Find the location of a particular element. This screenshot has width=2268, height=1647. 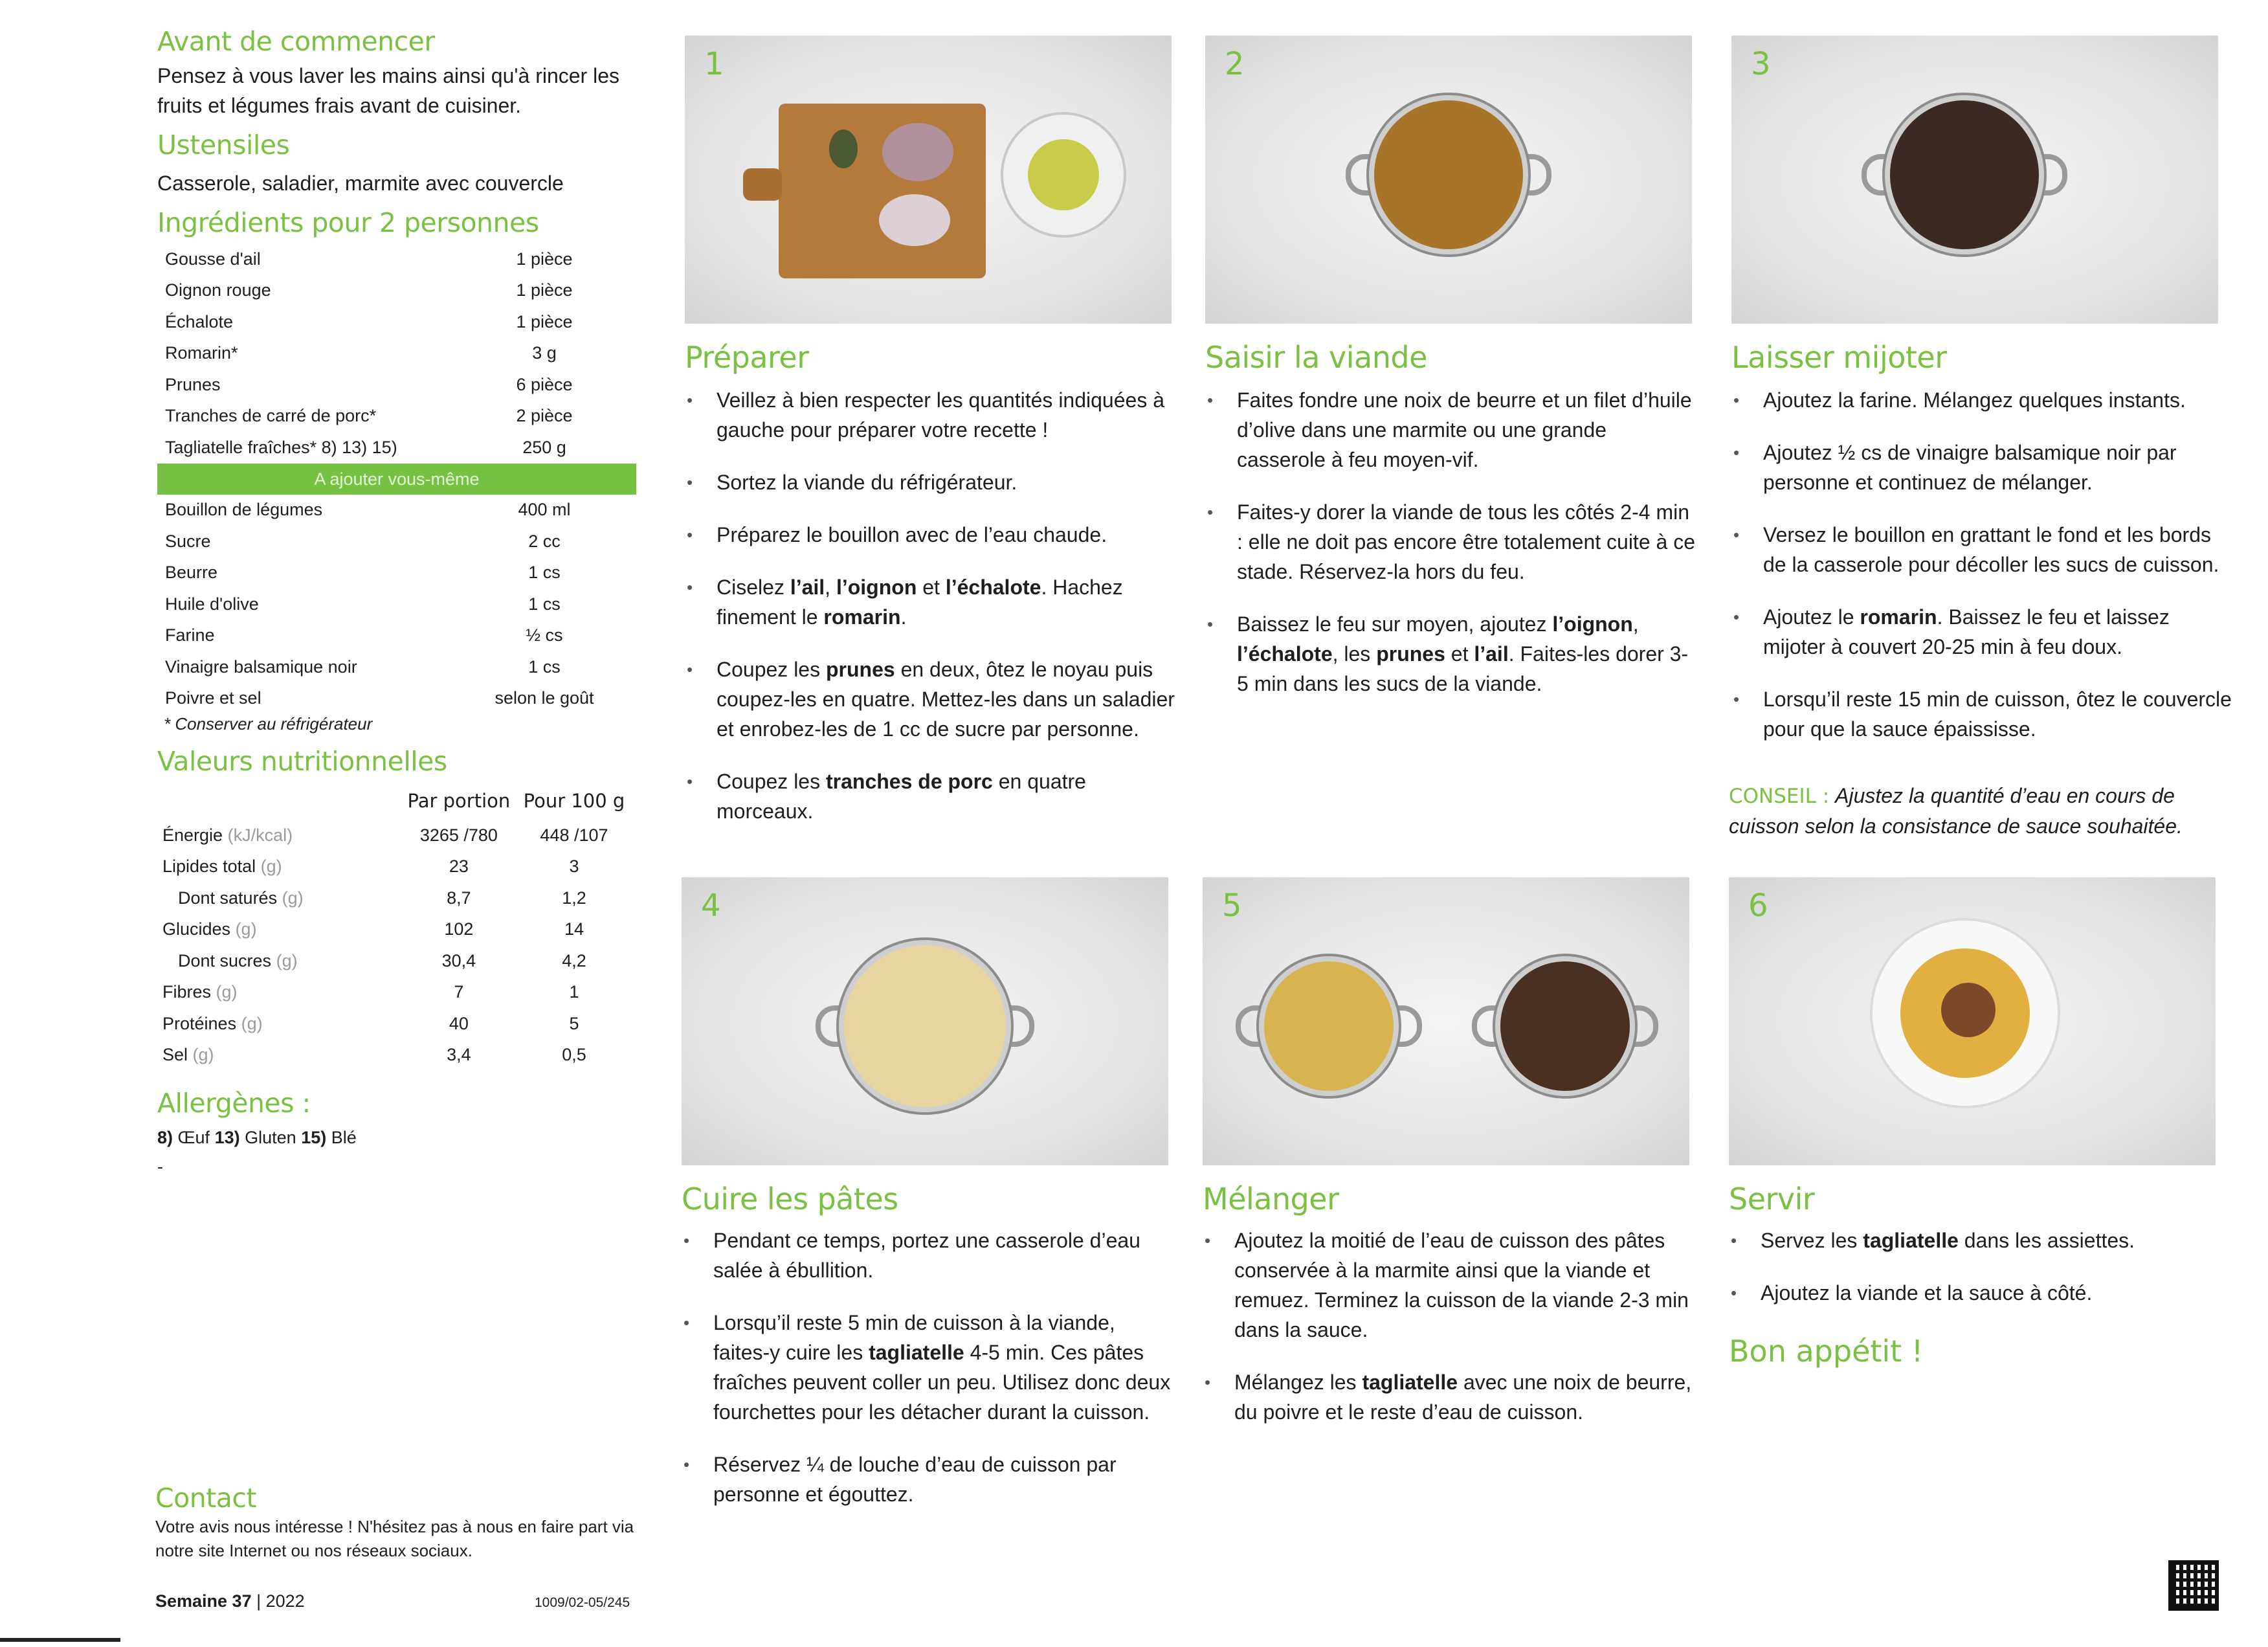

nutrient-per-portion: 102 is located at coordinates (459, 929).